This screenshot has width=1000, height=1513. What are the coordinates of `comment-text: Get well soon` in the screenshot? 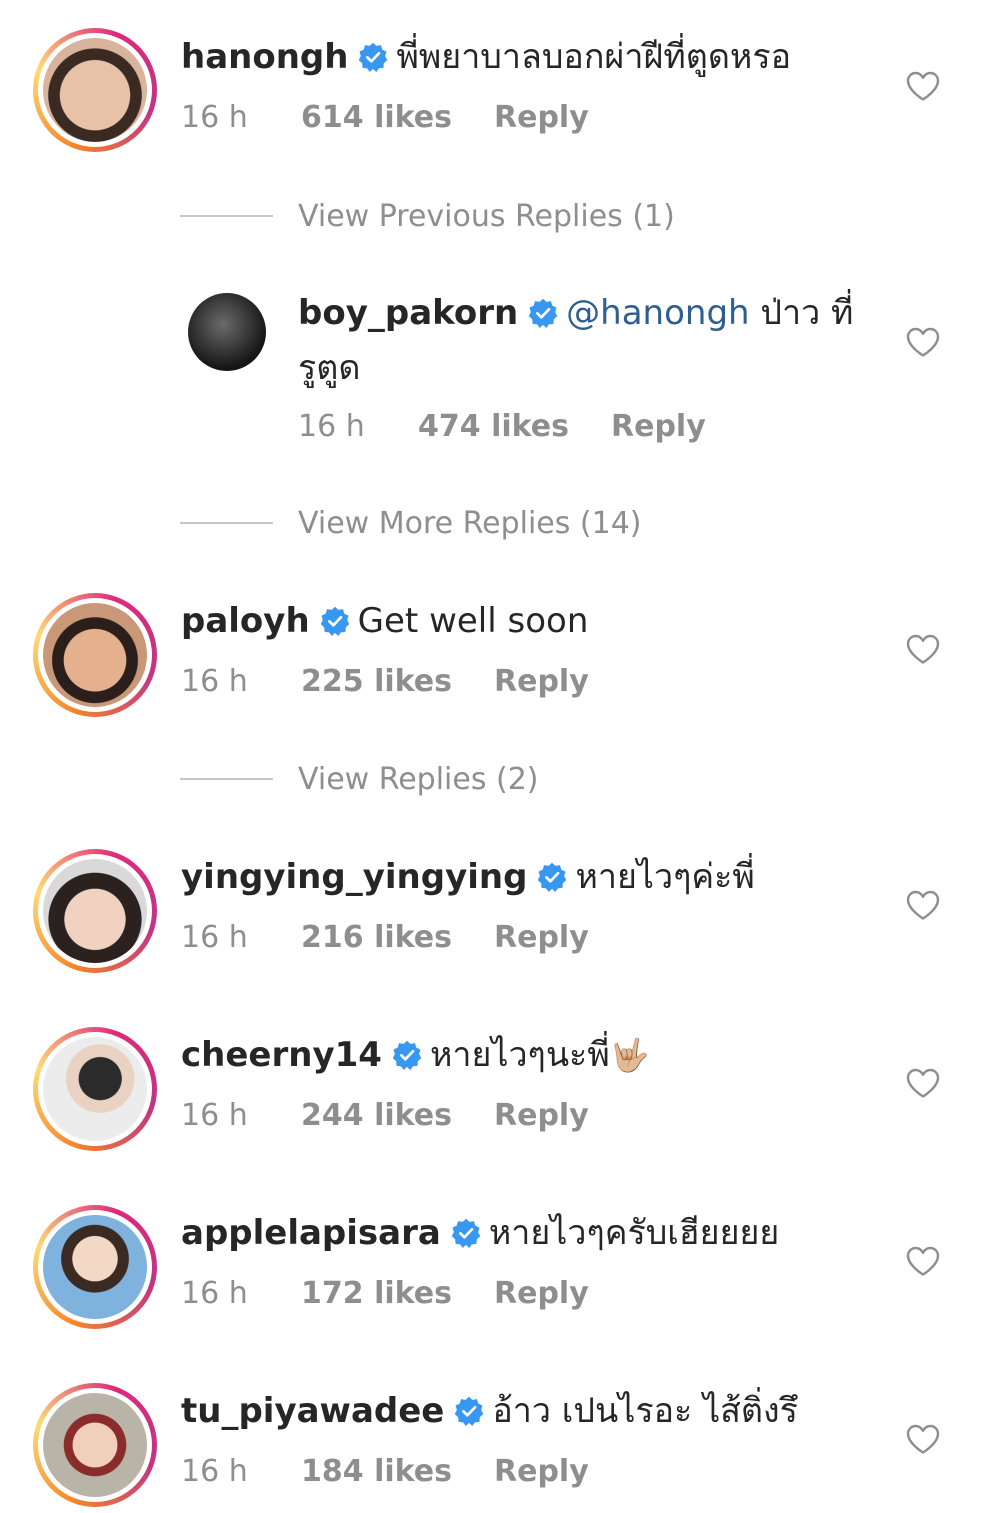 It's located at (473, 621).